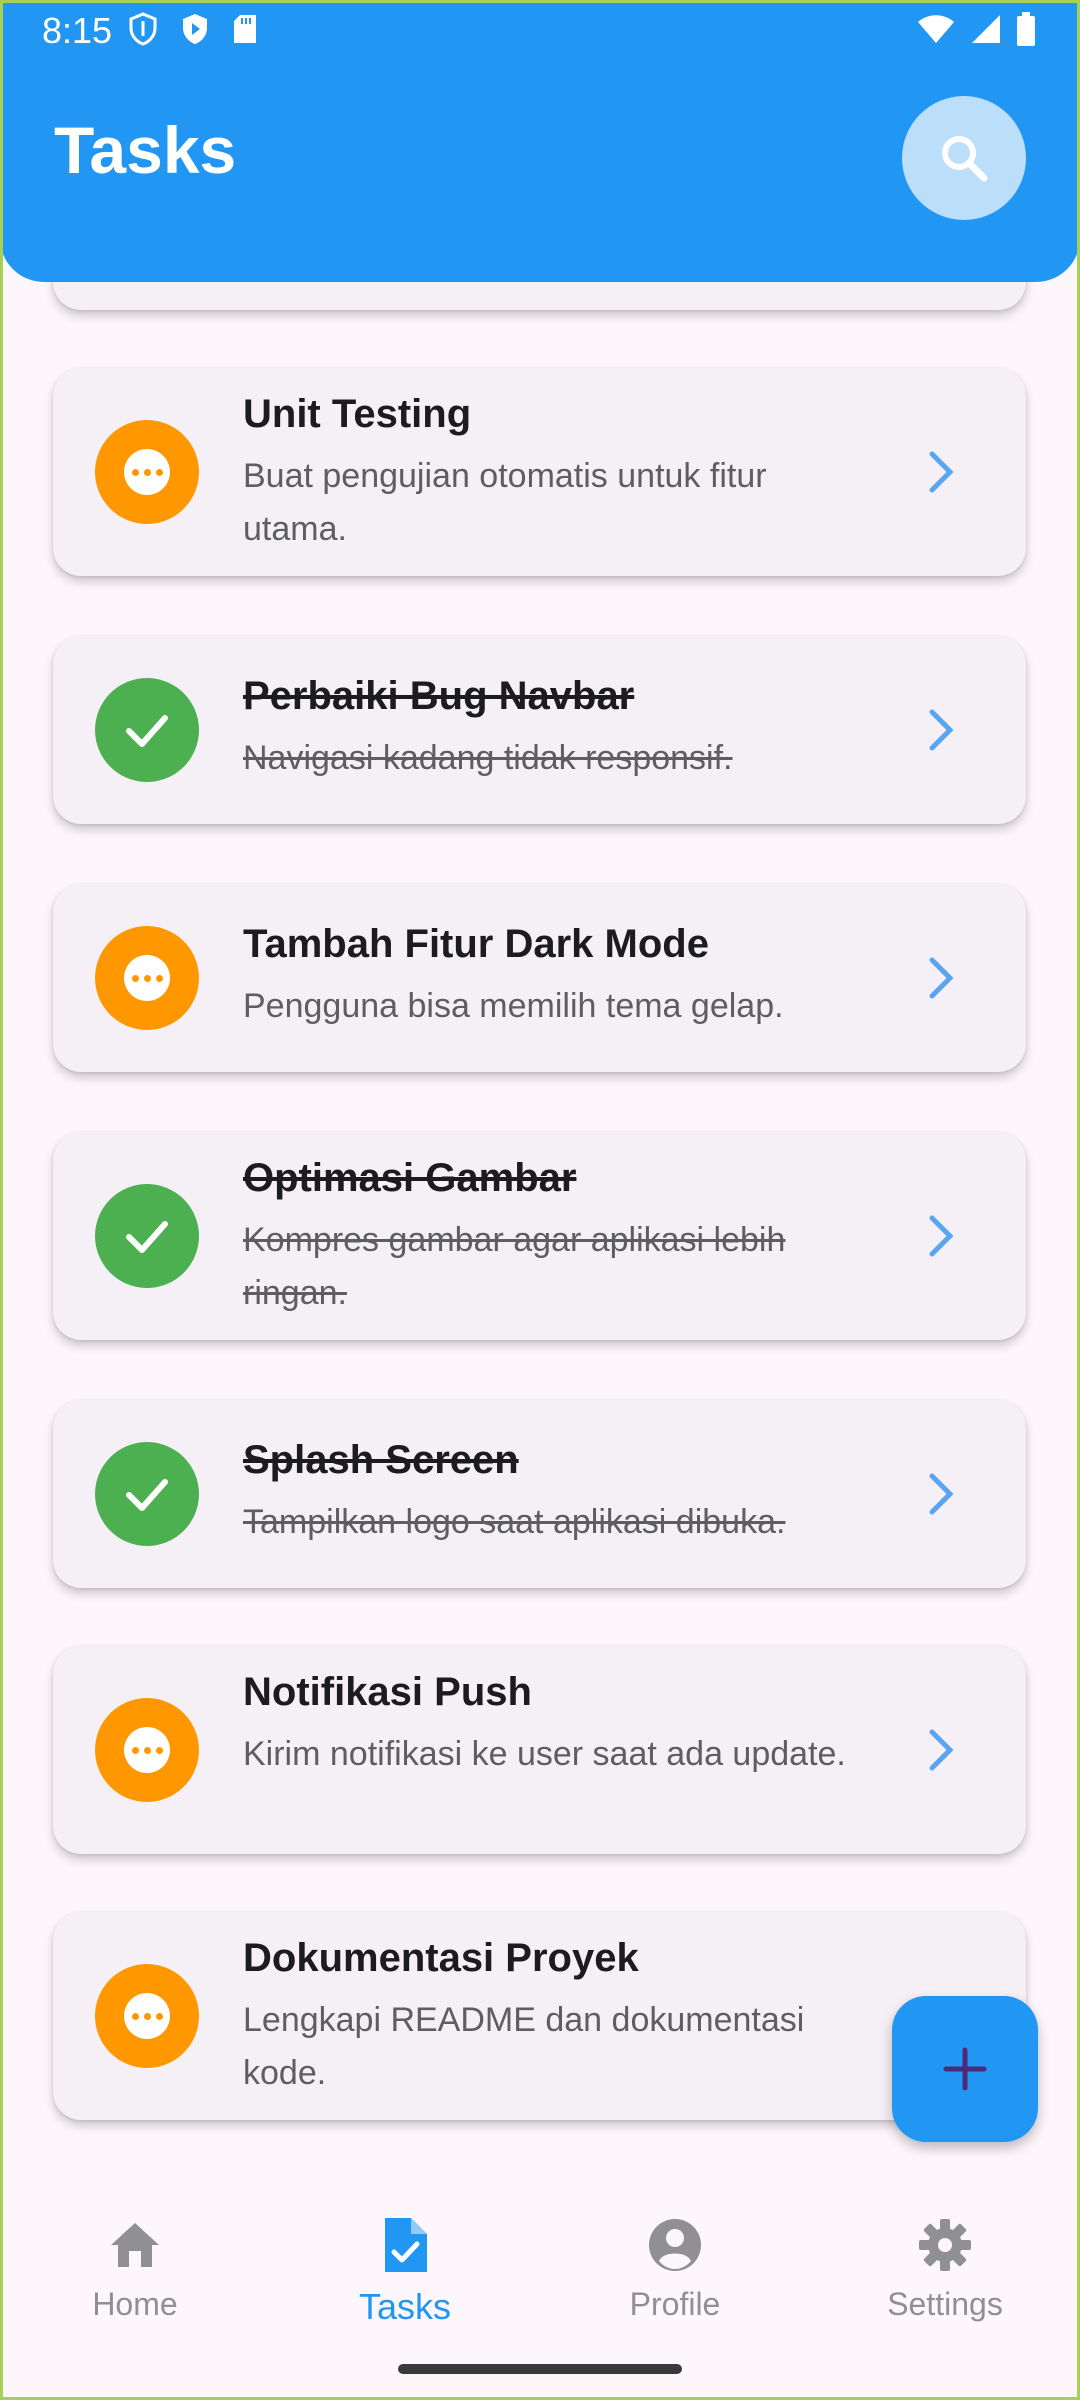 This screenshot has width=1080, height=2400. What do you see at coordinates (540, 141) in the screenshot?
I see `app-bar: 8:15 Tasks` at bounding box center [540, 141].